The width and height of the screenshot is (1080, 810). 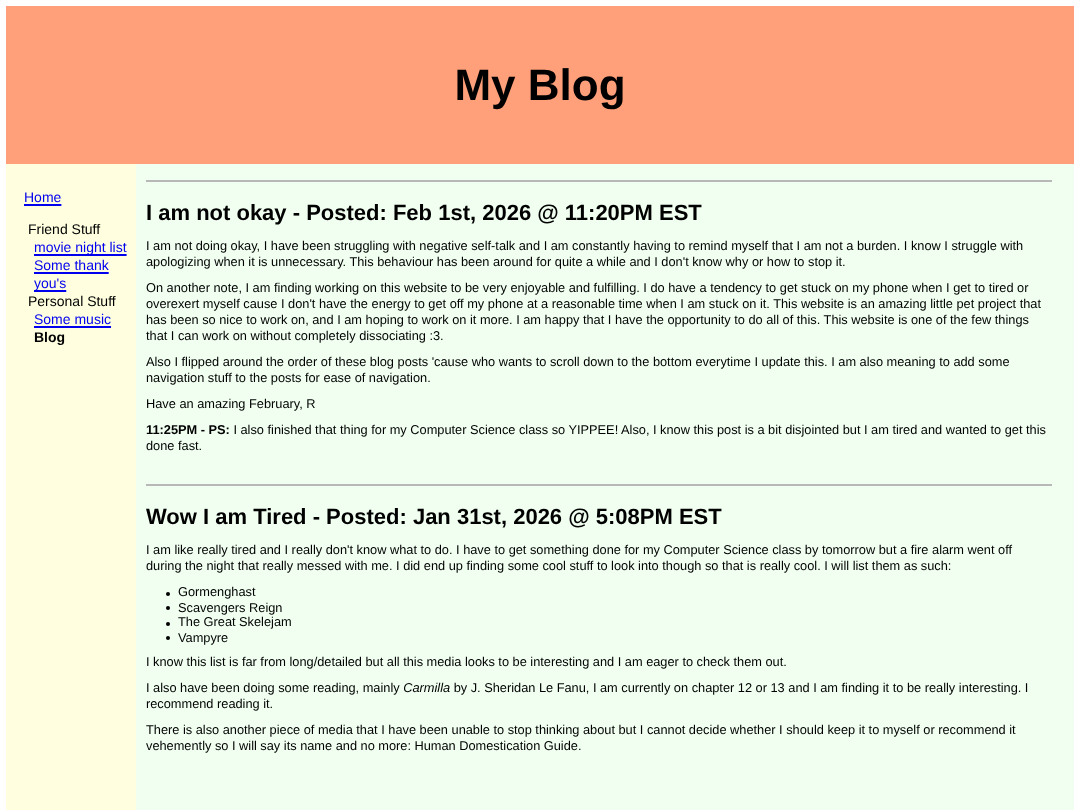 I want to click on site-title: My Blog, so click(x=540, y=86).